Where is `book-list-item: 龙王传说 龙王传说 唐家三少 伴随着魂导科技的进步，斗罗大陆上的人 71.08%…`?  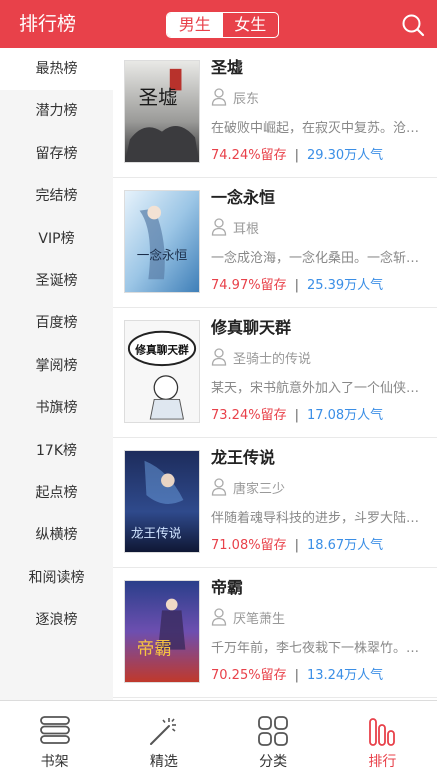
book-list-item: 龙王传说 龙王传说 唐家三少 伴随着魂导科技的进步，斗罗大陆上的人 71.08%… is located at coordinates (275, 503).